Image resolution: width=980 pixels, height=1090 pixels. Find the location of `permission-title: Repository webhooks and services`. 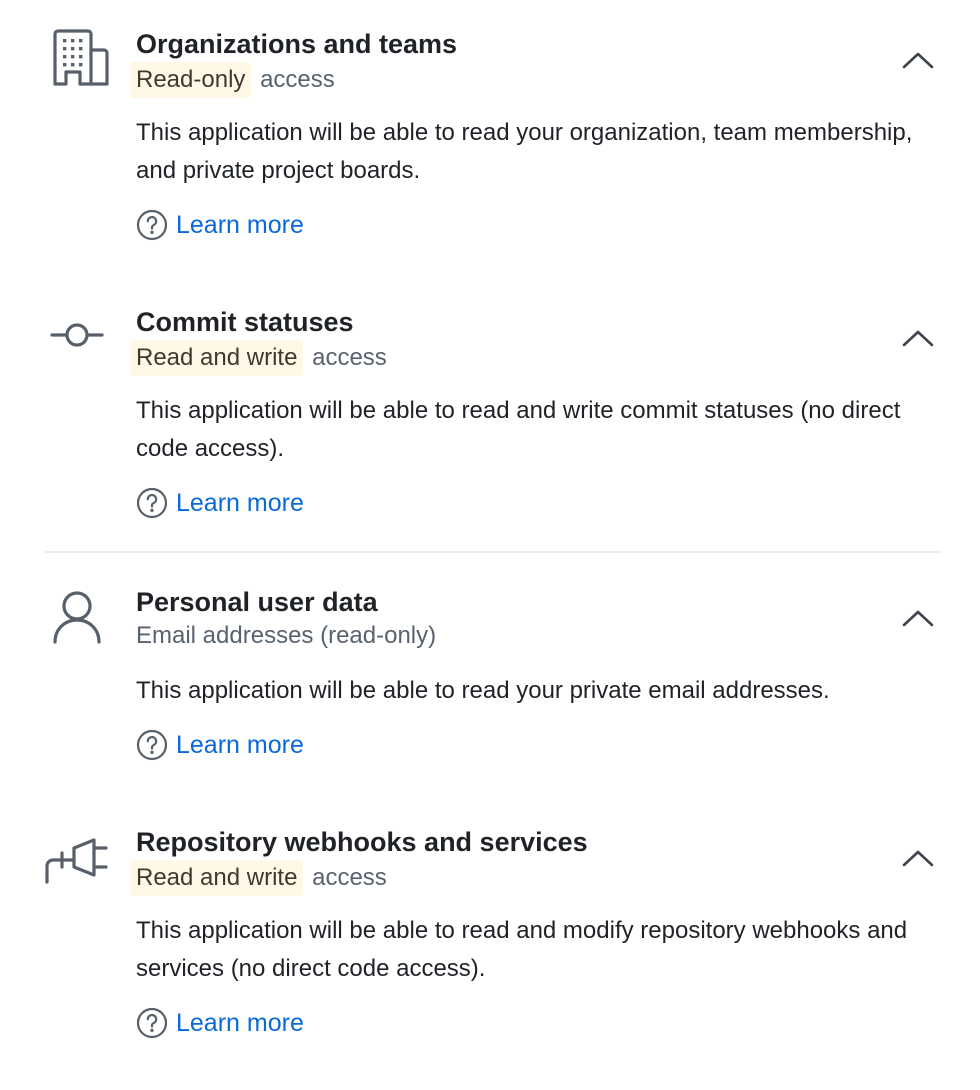

permission-title: Repository webhooks and services is located at coordinates (362, 842).